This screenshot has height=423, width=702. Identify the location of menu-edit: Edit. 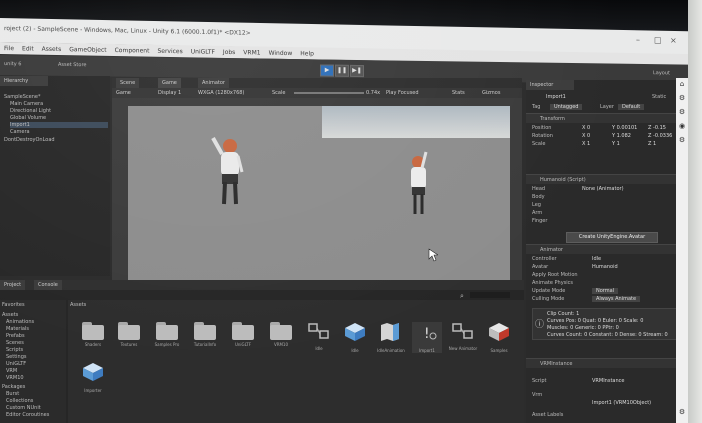
(28, 48).